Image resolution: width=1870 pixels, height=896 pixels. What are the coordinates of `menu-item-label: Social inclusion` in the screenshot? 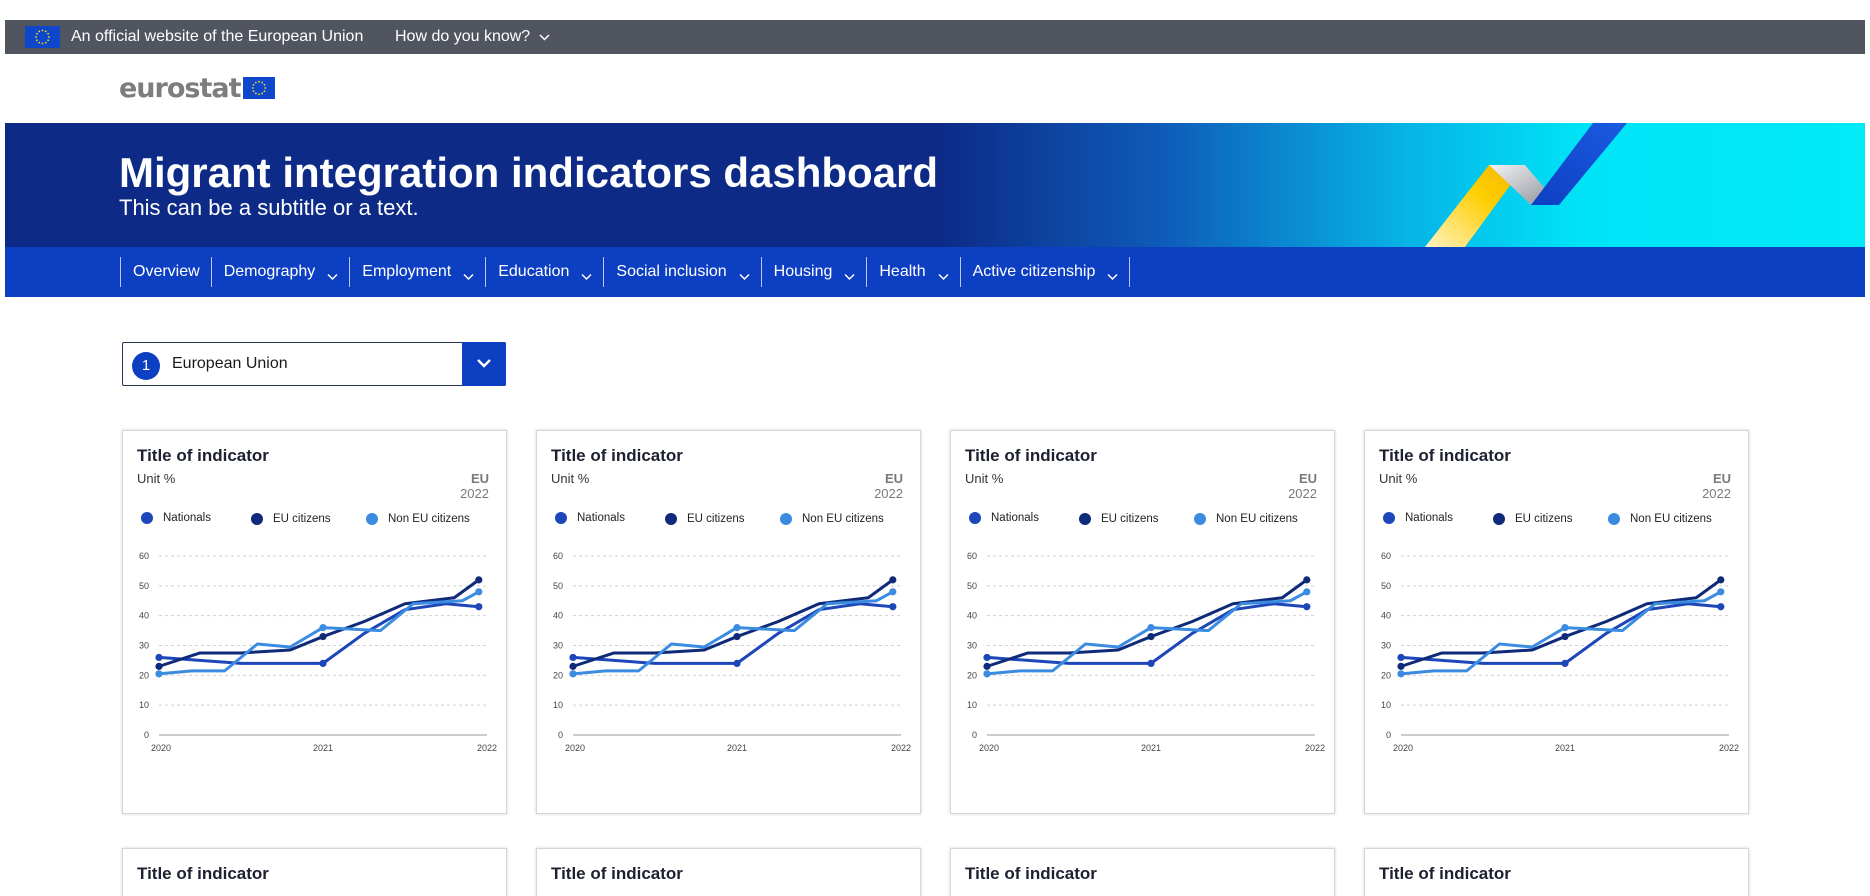 It's located at (671, 271).